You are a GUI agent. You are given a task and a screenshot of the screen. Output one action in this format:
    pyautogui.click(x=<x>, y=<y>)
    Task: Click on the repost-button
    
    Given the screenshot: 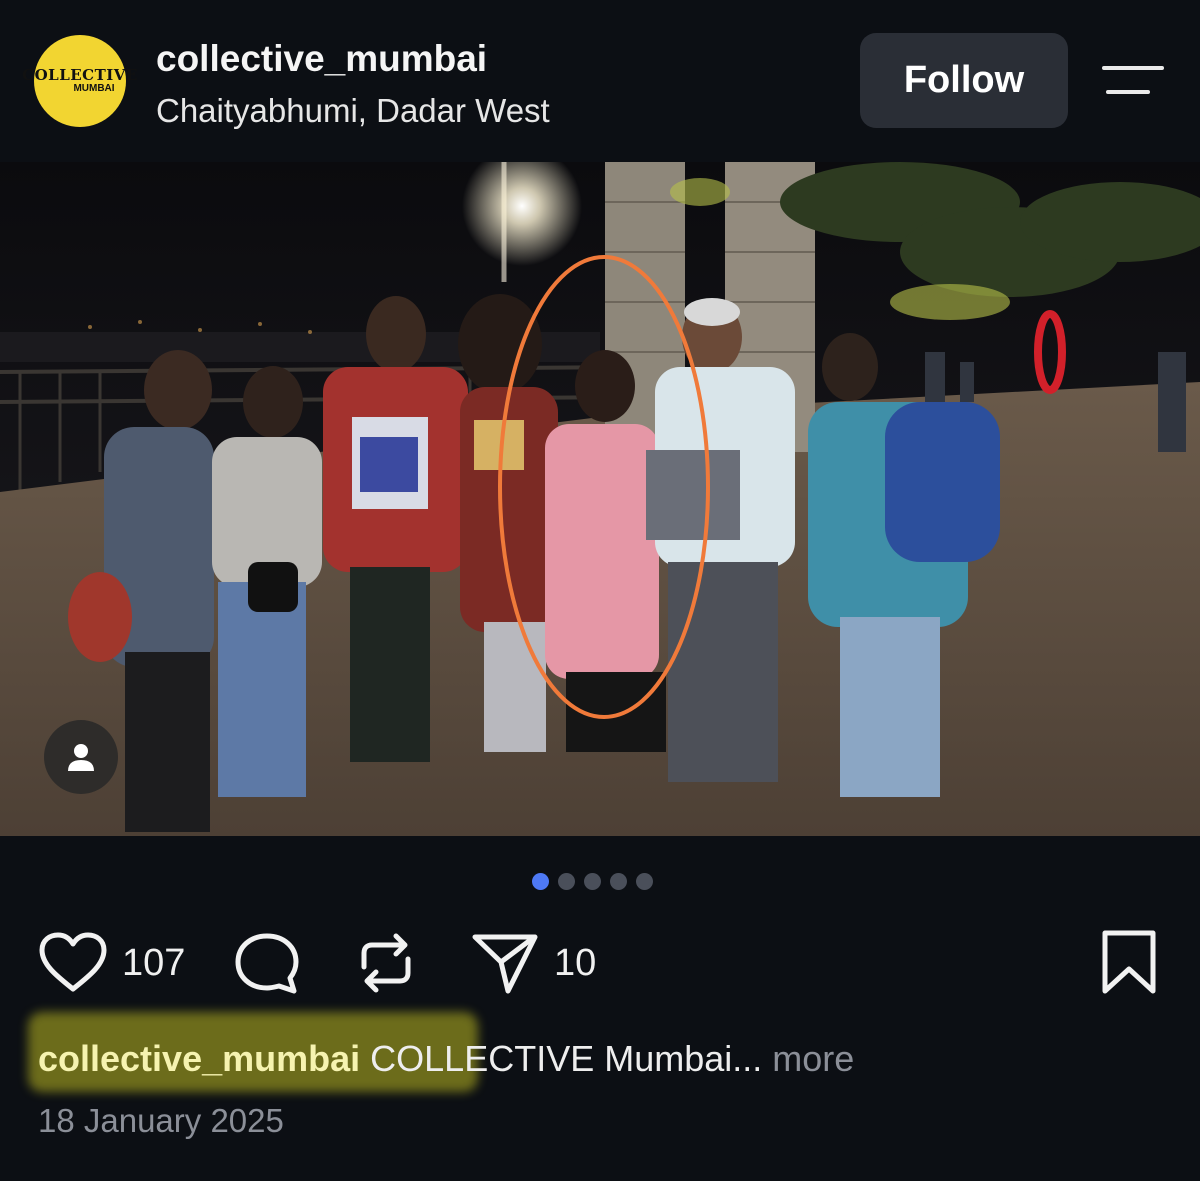 What is the action you would take?
    pyautogui.click(x=386, y=963)
    